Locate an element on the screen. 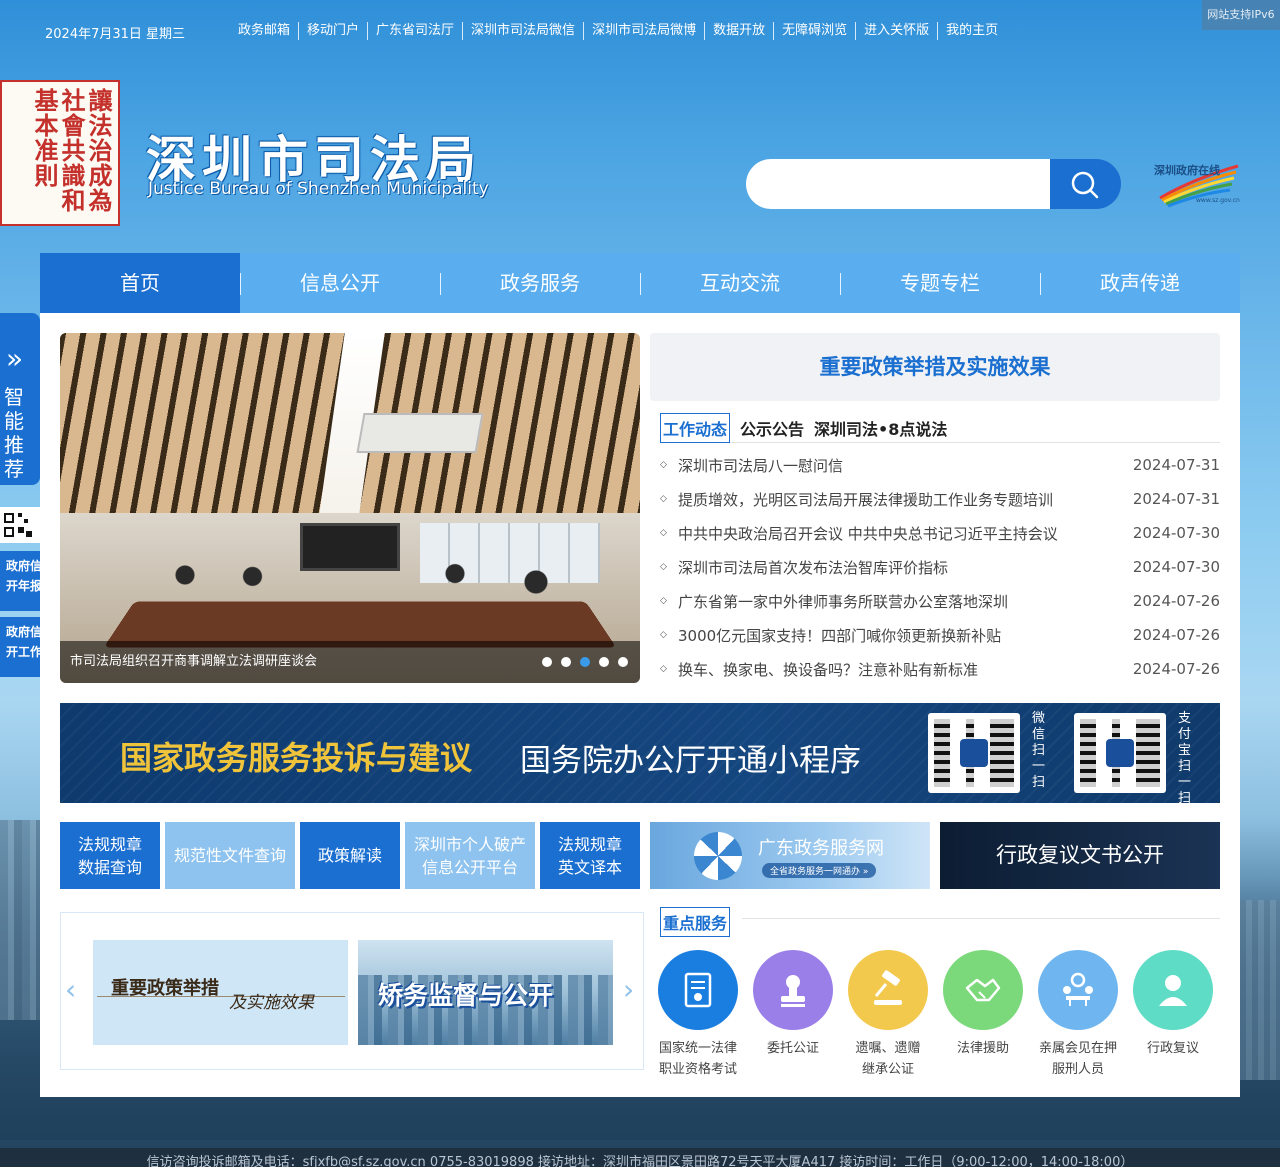 The height and width of the screenshot is (1167, 1280). news-item: ◇ 3000亿元国家支持！四部门喊你领更新换新补贴 2024-07-26 is located at coordinates (940, 635).